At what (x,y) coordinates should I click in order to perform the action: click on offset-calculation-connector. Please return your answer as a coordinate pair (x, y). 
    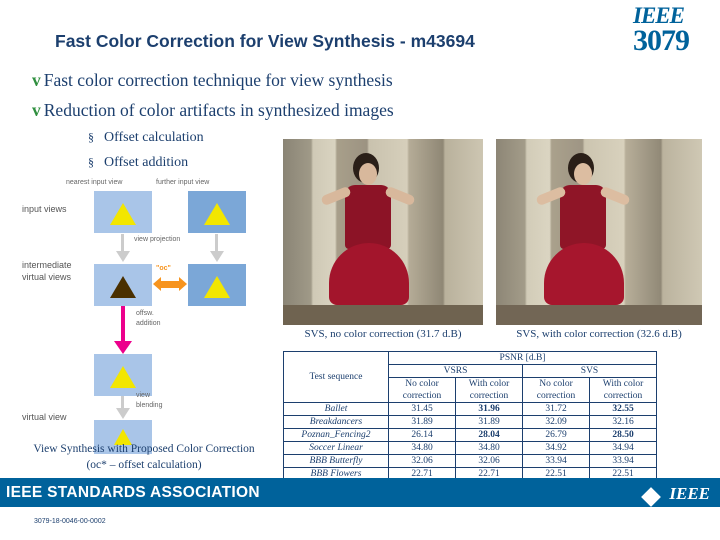
    Looking at the image, I should click on (170, 284).